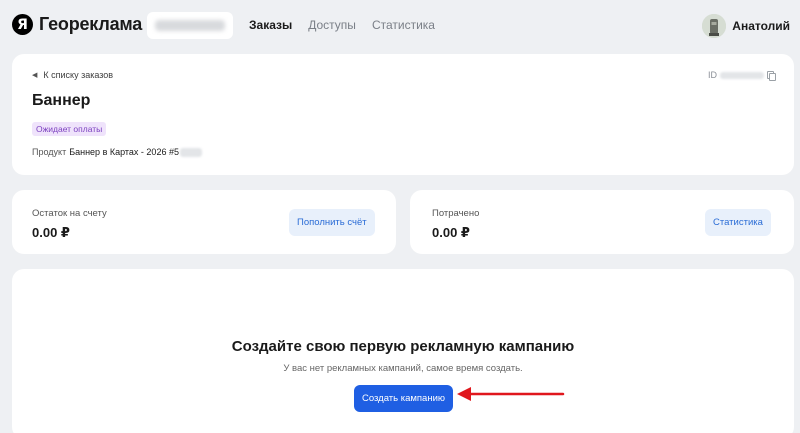  Describe the element at coordinates (22, 24) in the screenshot. I see `yandex-logo-icon: Я` at that location.